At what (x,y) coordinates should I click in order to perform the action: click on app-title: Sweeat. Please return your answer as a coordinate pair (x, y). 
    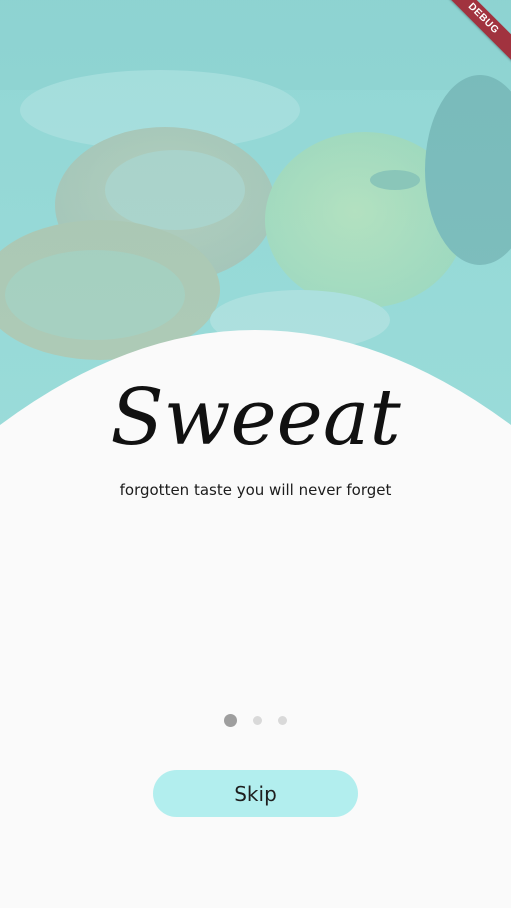
    Looking at the image, I should click on (255, 418).